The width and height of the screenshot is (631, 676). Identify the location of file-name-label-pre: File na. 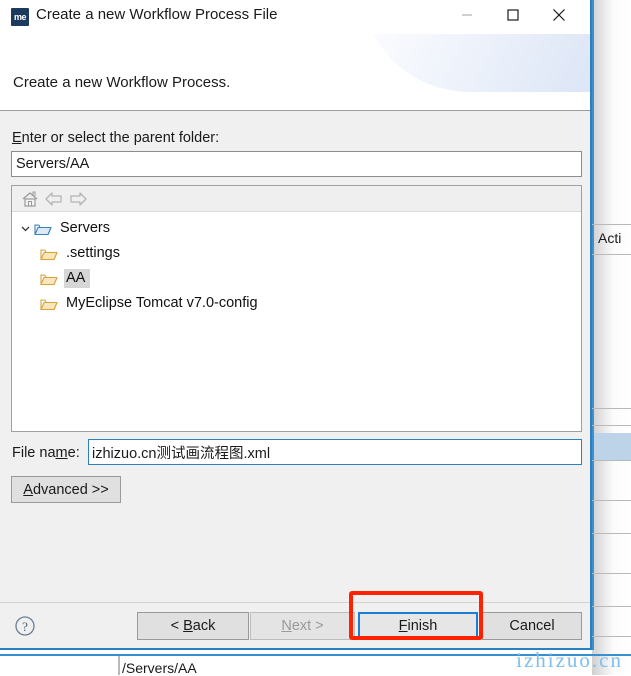
(34, 453).